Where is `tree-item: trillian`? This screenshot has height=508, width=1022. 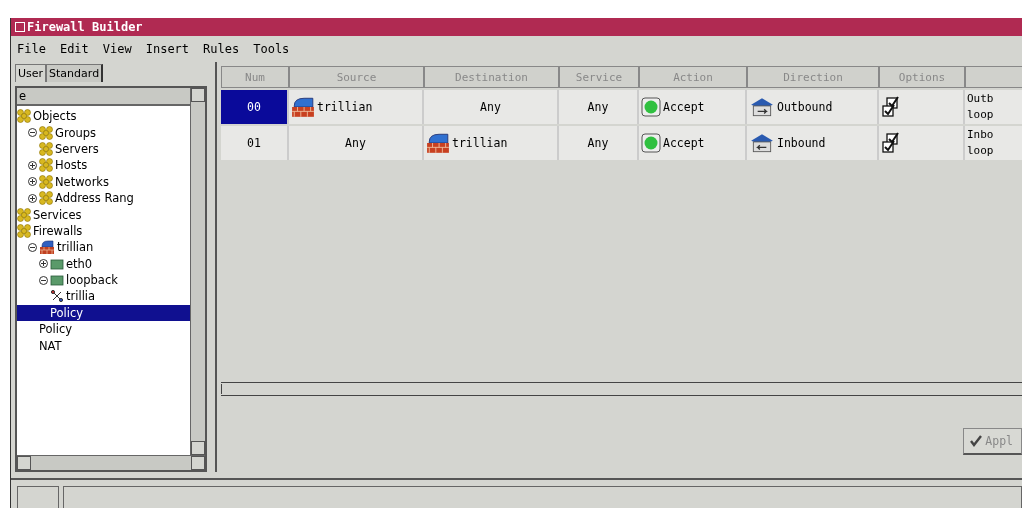
tree-item: trillian is located at coordinates (103, 247).